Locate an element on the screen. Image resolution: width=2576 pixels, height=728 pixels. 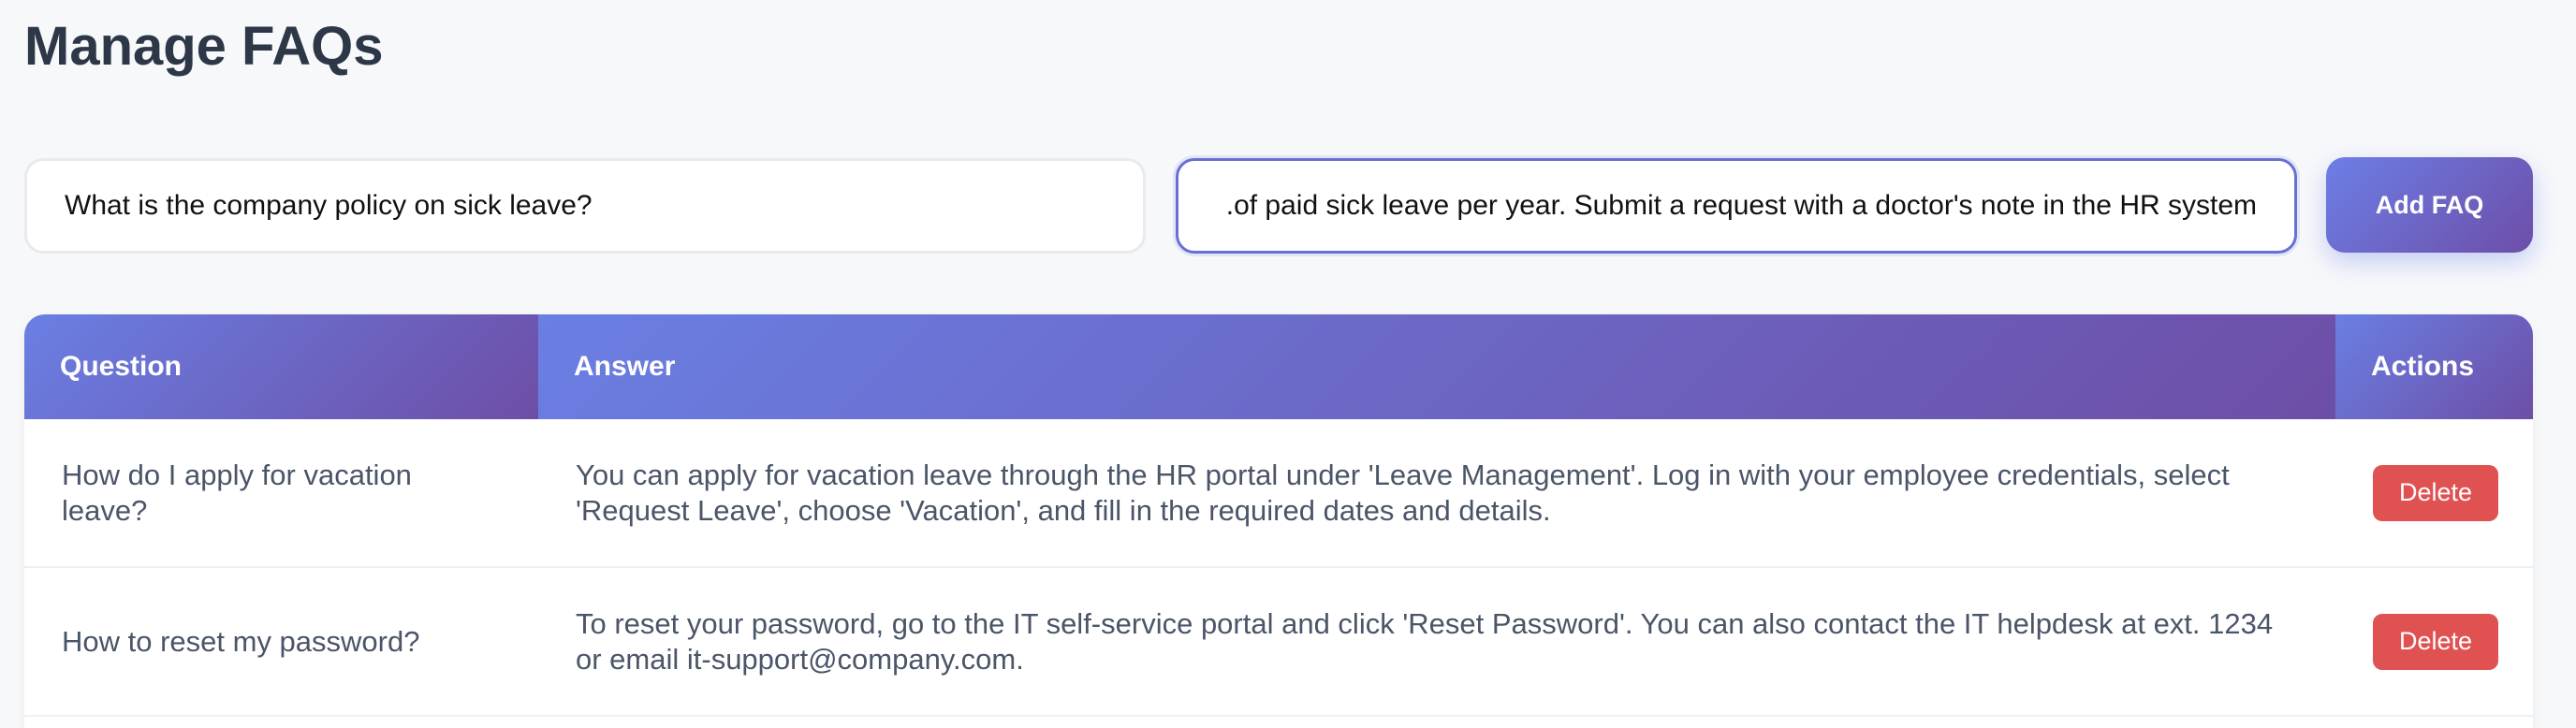
table-header-row: Question Answer Actions is located at coordinates (1278, 366).